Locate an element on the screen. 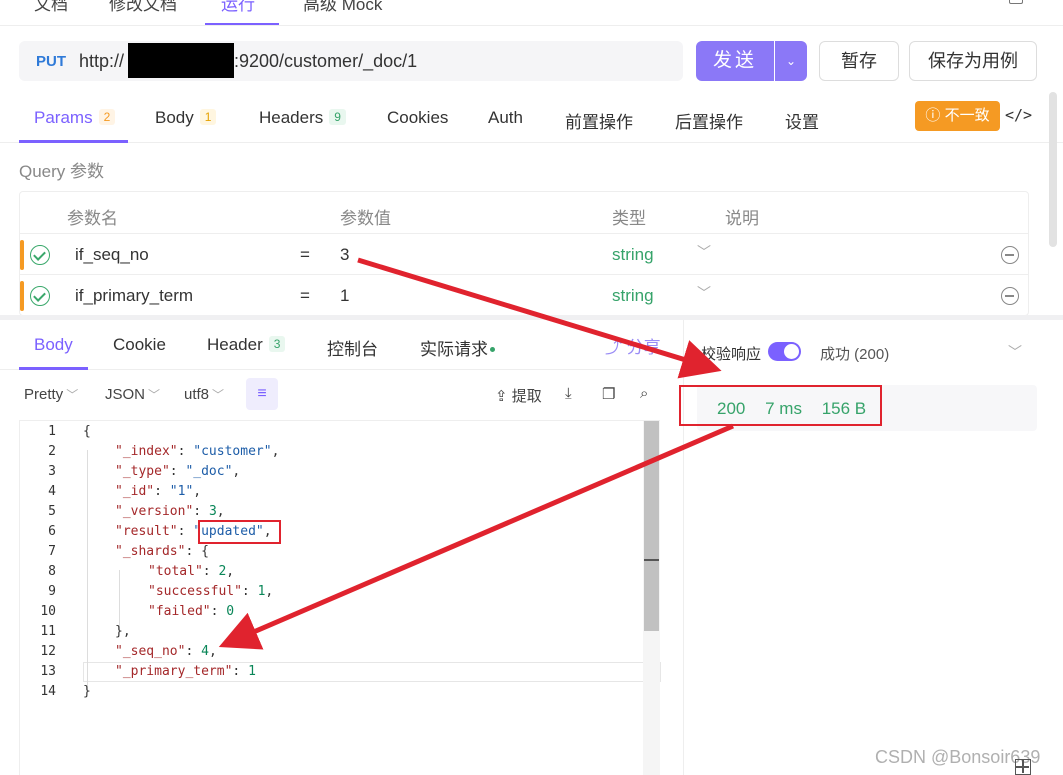  tab-docs: 文档 is located at coordinates (51, 7).